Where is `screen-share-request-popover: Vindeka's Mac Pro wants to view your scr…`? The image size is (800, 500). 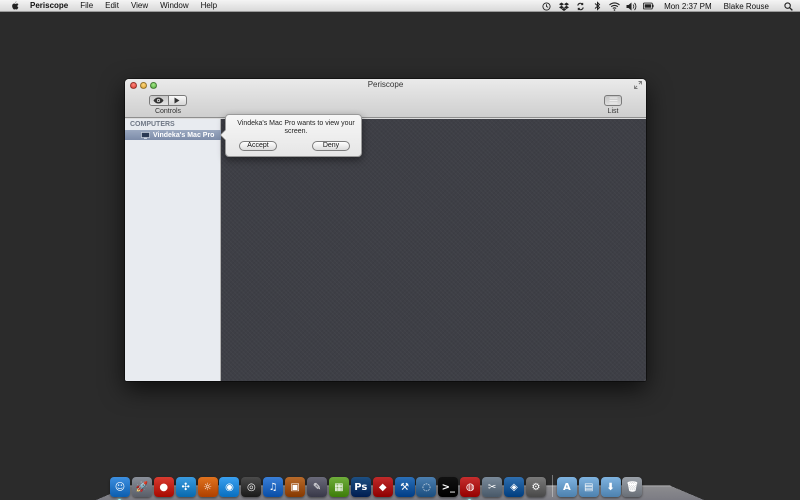 screen-share-request-popover: Vindeka's Mac Pro wants to view your scr… is located at coordinates (291, 135).